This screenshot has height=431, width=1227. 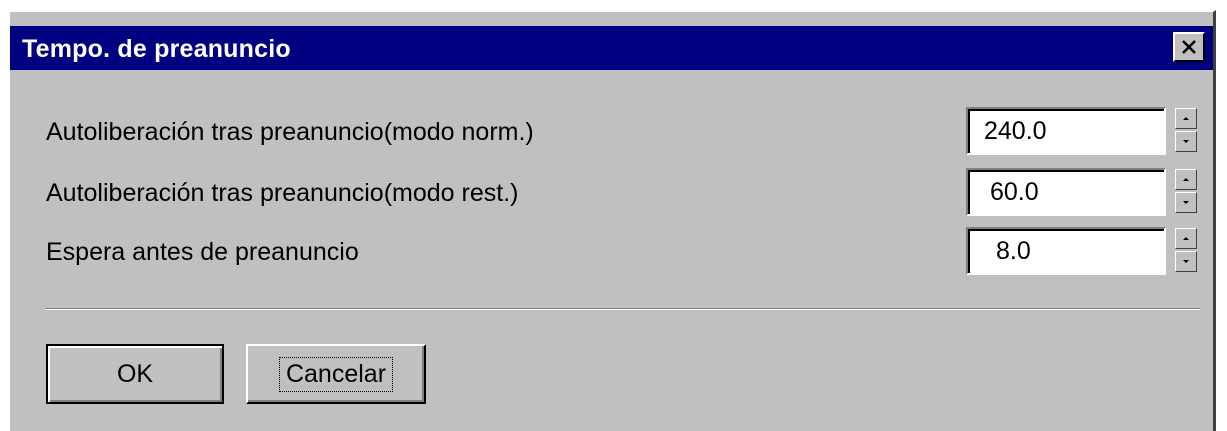 I want to click on wait-before-preannounce-spinner, so click(x=1186, y=251).